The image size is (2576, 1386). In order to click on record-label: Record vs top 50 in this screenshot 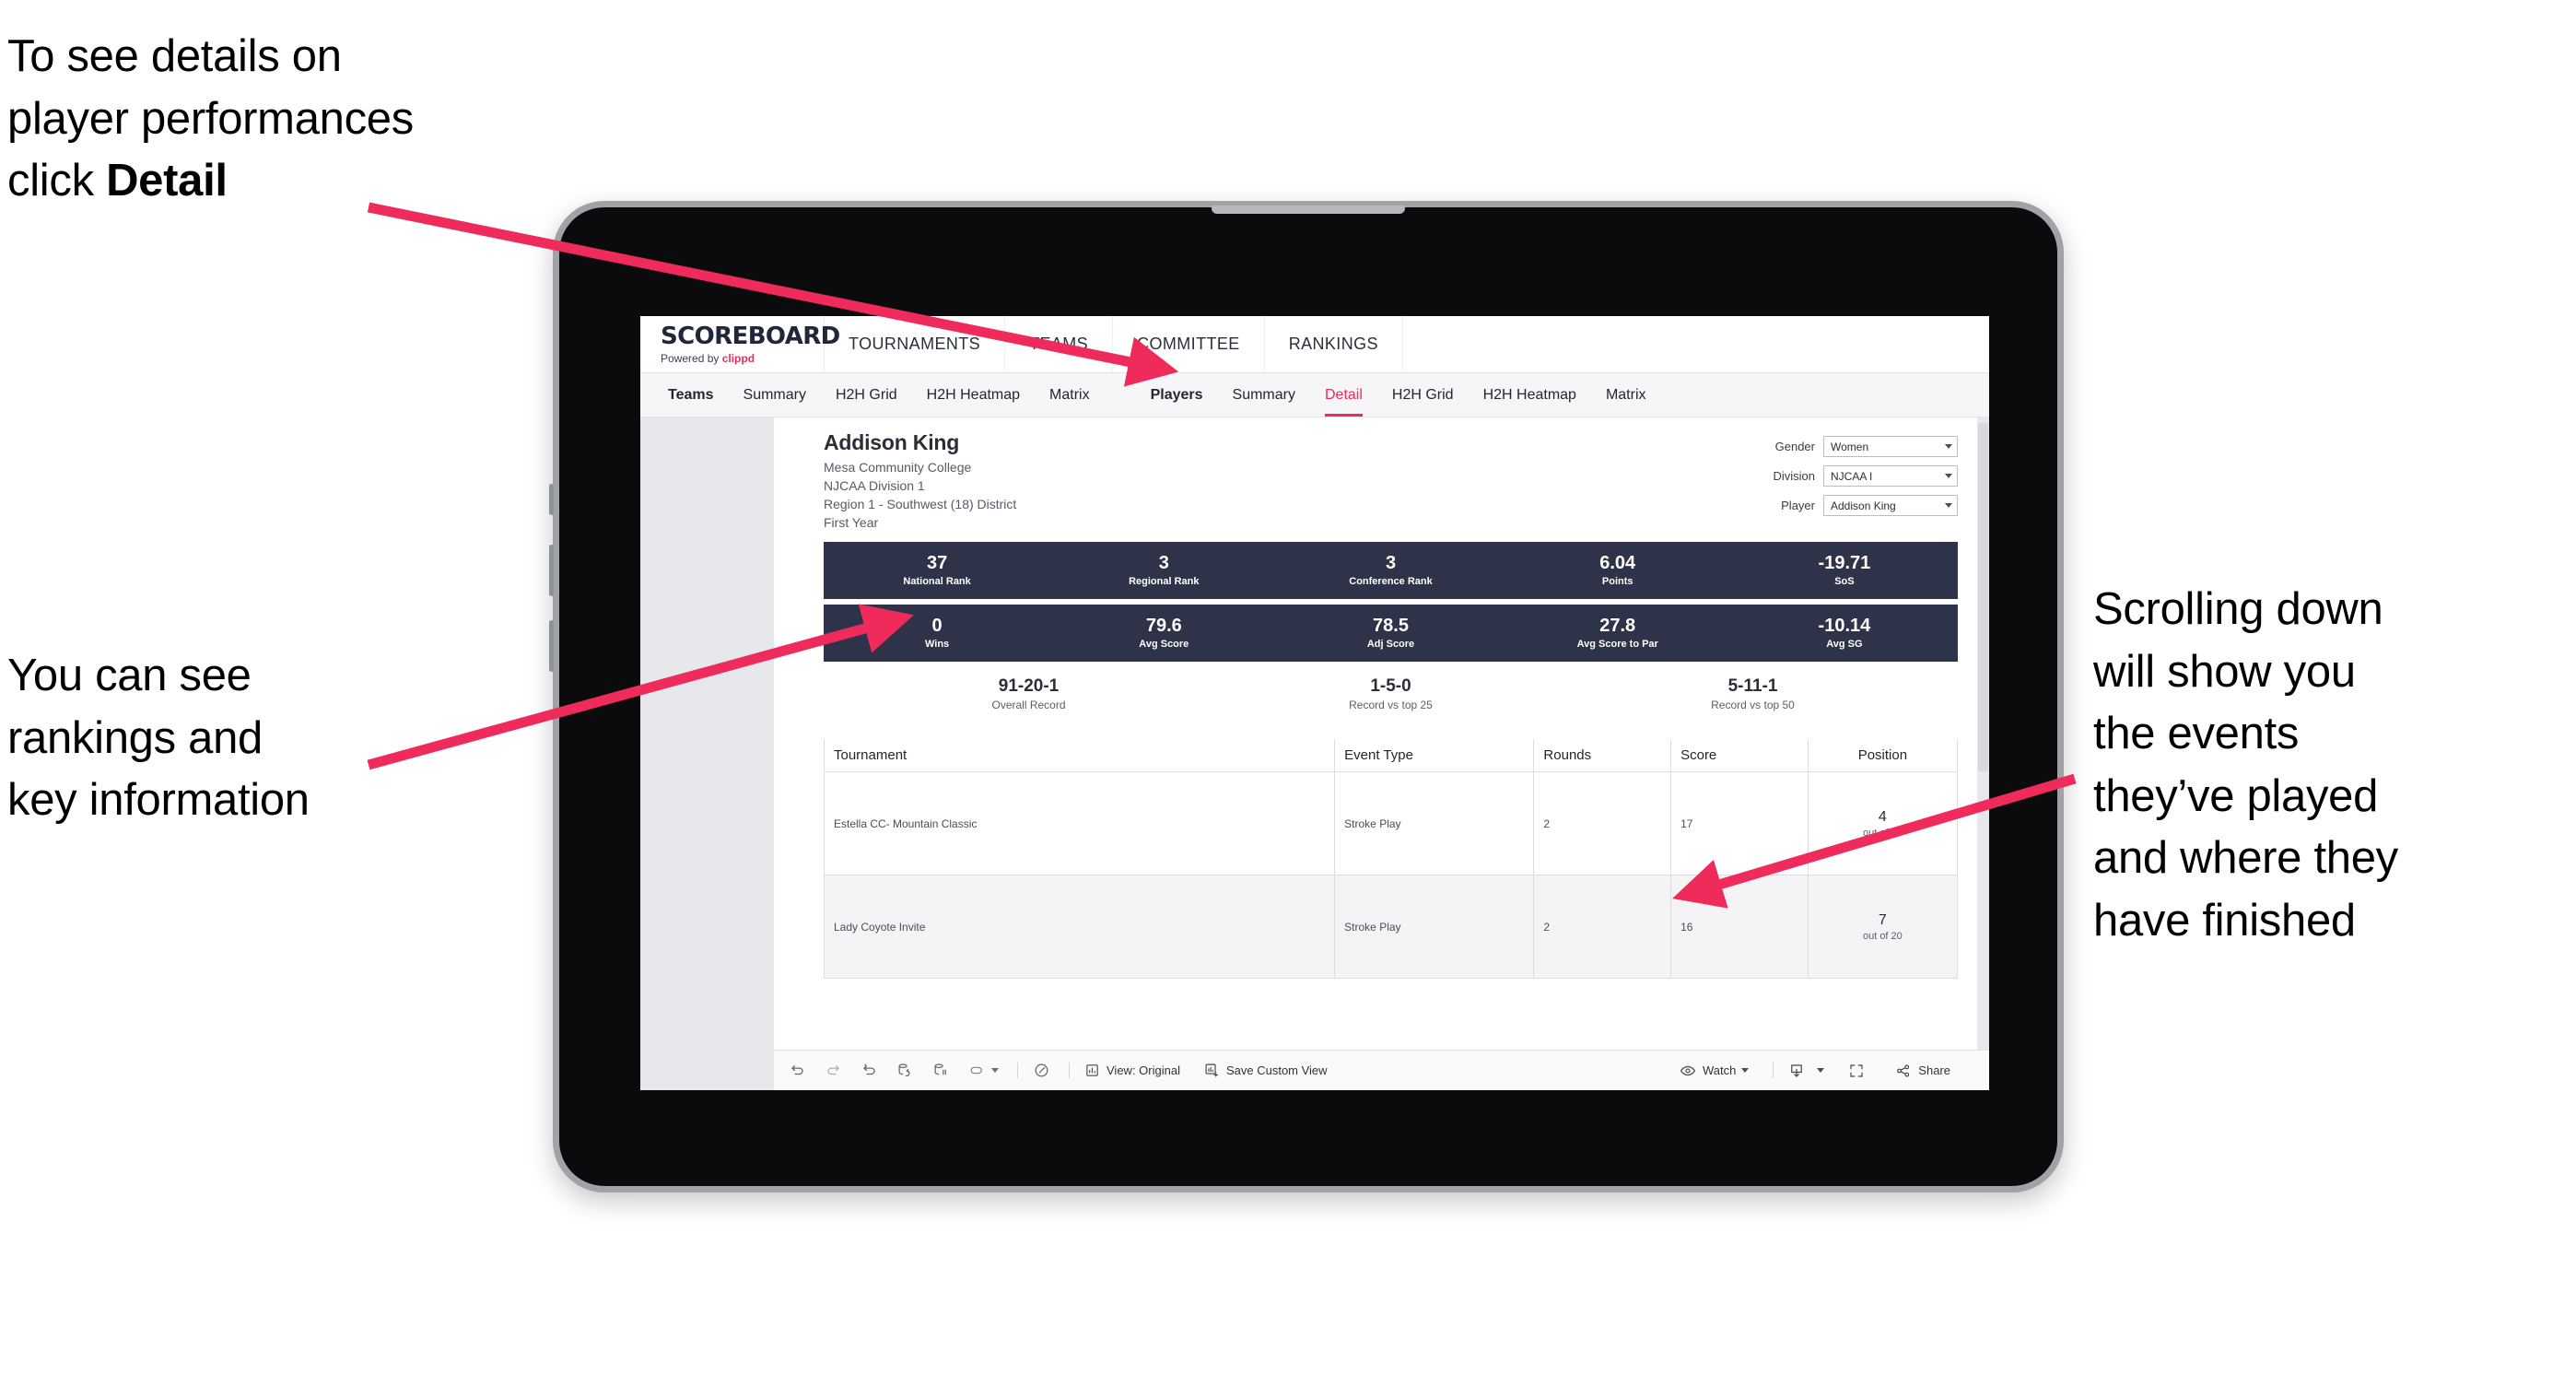, I will do `click(1753, 705)`.